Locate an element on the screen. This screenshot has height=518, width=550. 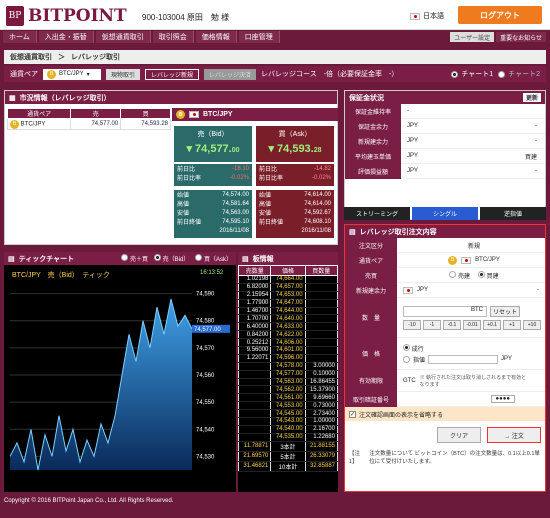
orderbook-row: 9.56000 74,601.00 is located at coordinates (288, 350).